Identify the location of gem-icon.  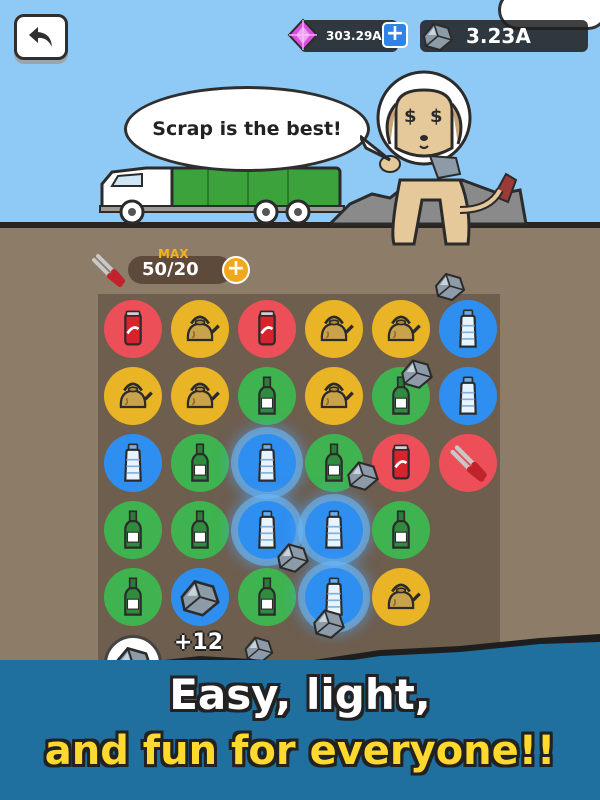
(303, 35).